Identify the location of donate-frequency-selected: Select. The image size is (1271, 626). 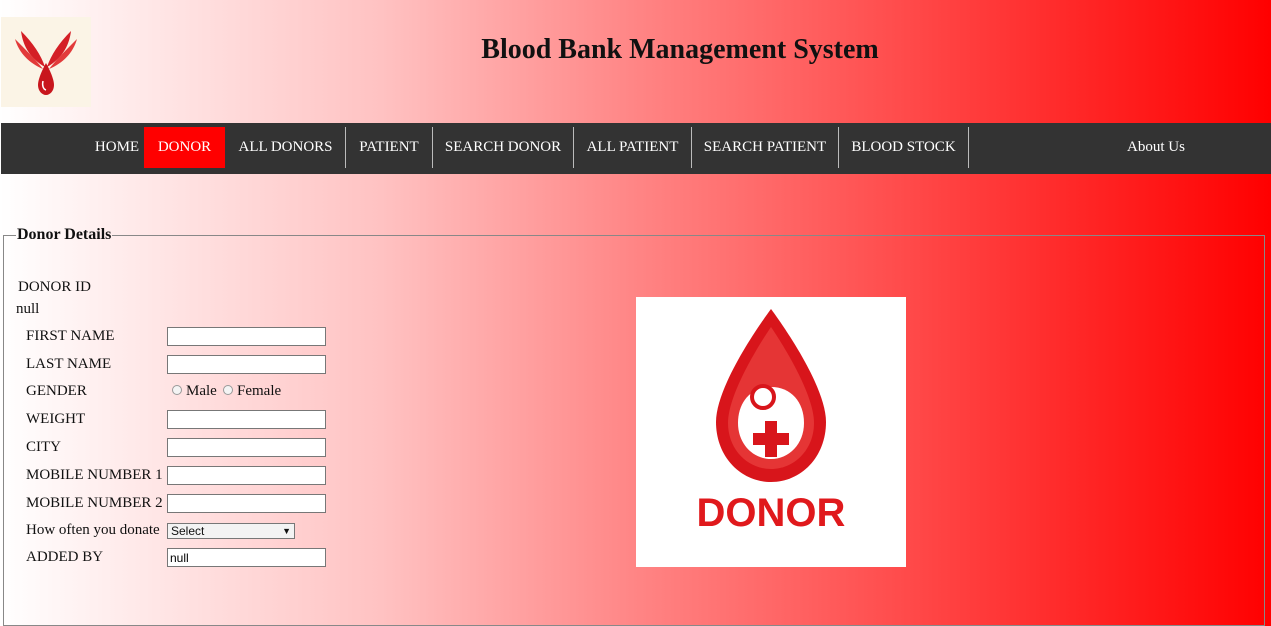
(188, 531).